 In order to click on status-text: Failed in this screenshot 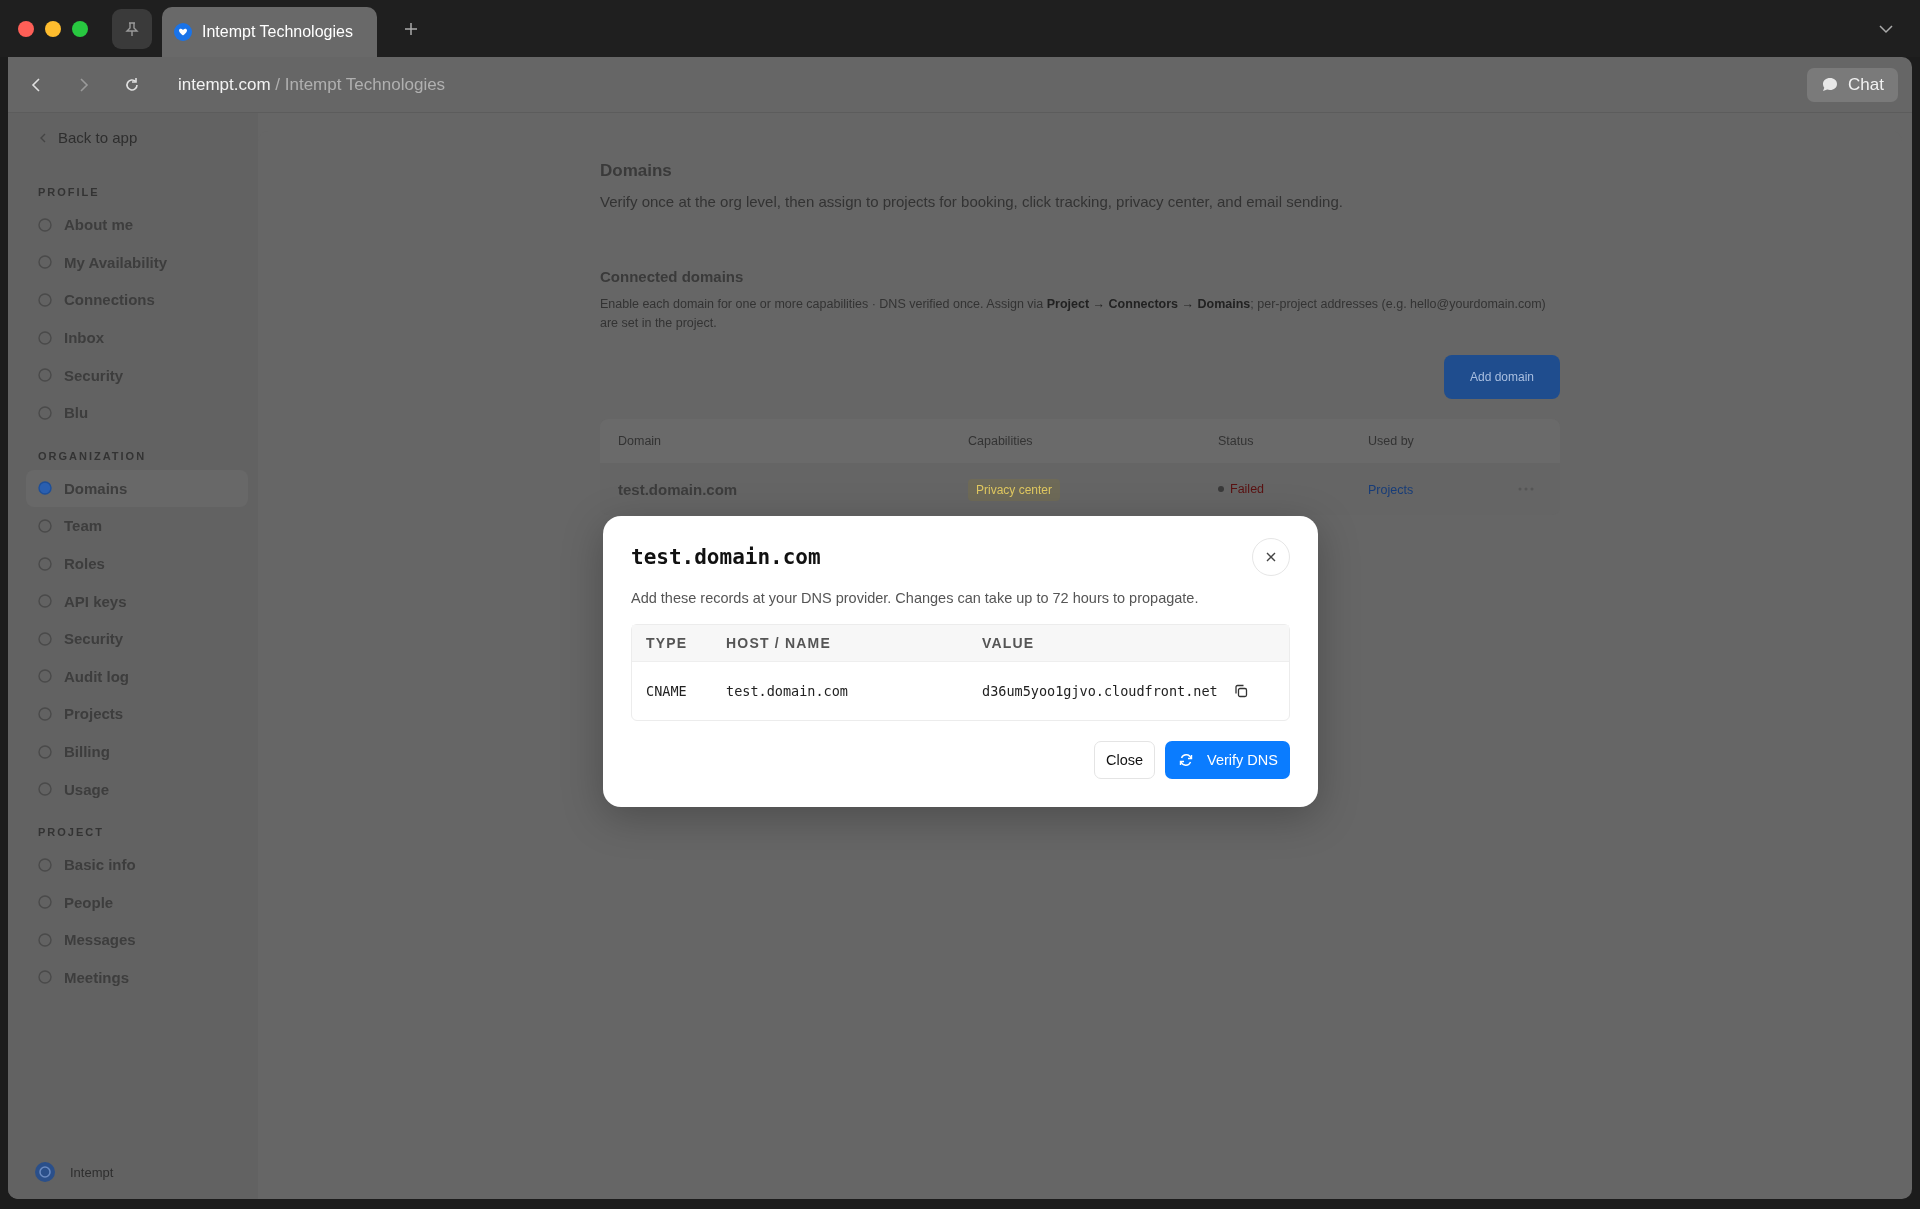, I will do `click(1247, 489)`.